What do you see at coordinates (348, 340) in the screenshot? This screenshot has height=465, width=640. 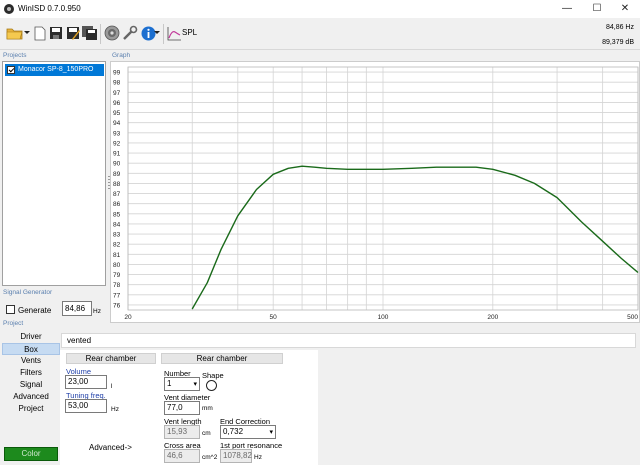 I see `box-type-selector: vented` at bounding box center [348, 340].